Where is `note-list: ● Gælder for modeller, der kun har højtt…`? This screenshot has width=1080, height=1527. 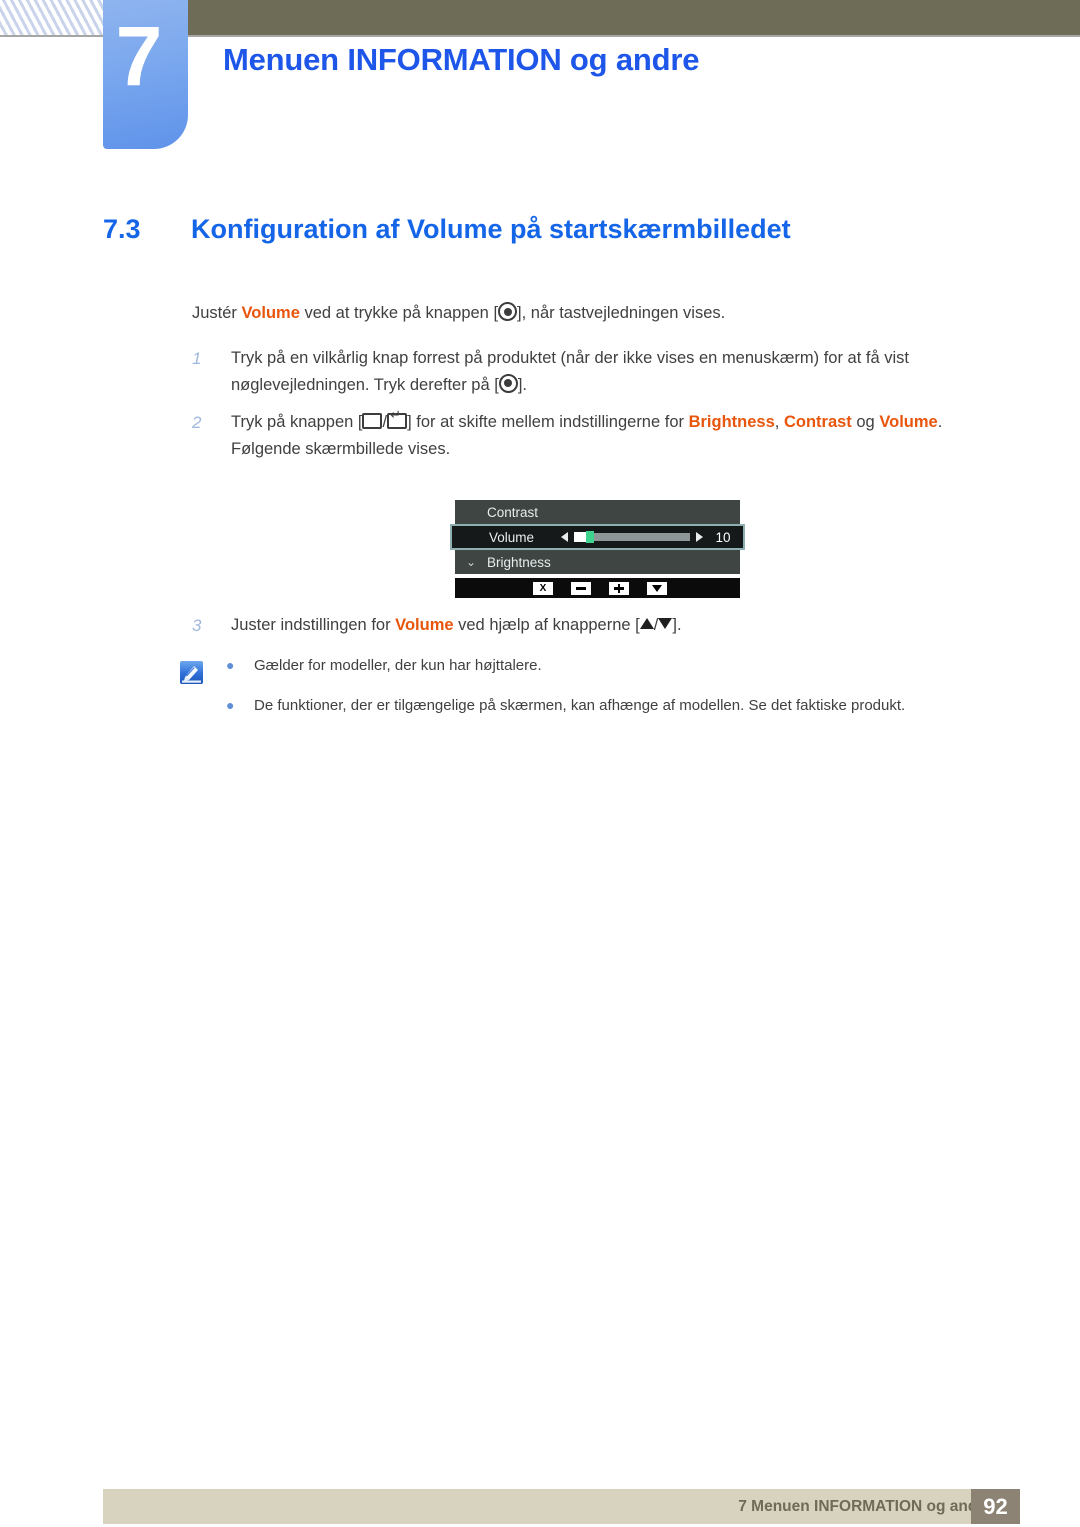 note-list: ● Gælder for modeller, der kun har højtt… is located at coordinates (621, 694).